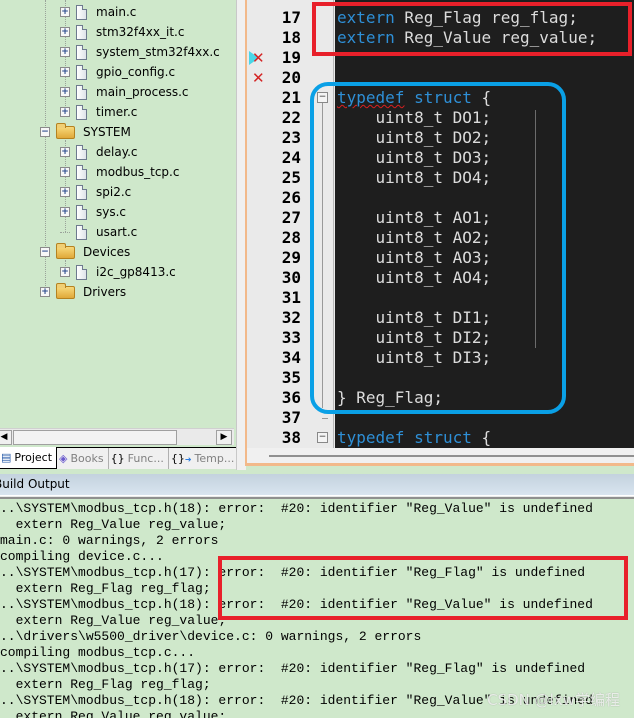 This screenshot has width=634, height=718. Describe the element at coordinates (33, 457) in the screenshot. I see `tab-label: Project` at that location.